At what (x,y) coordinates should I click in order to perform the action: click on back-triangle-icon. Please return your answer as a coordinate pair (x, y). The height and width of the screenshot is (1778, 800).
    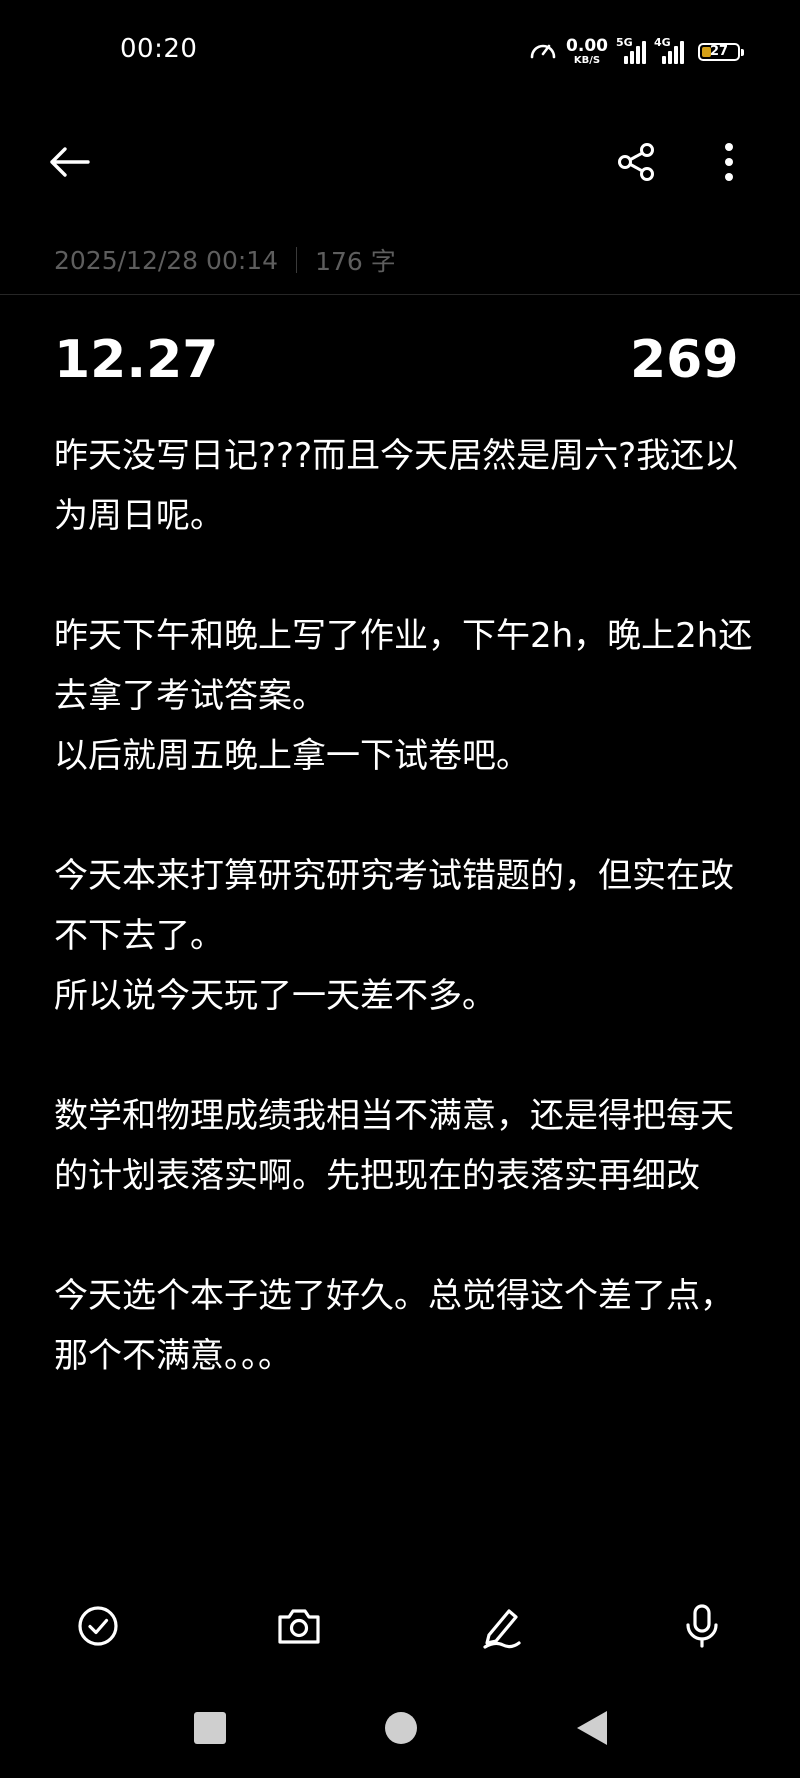
    Looking at the image, I should click on (592, 1730).